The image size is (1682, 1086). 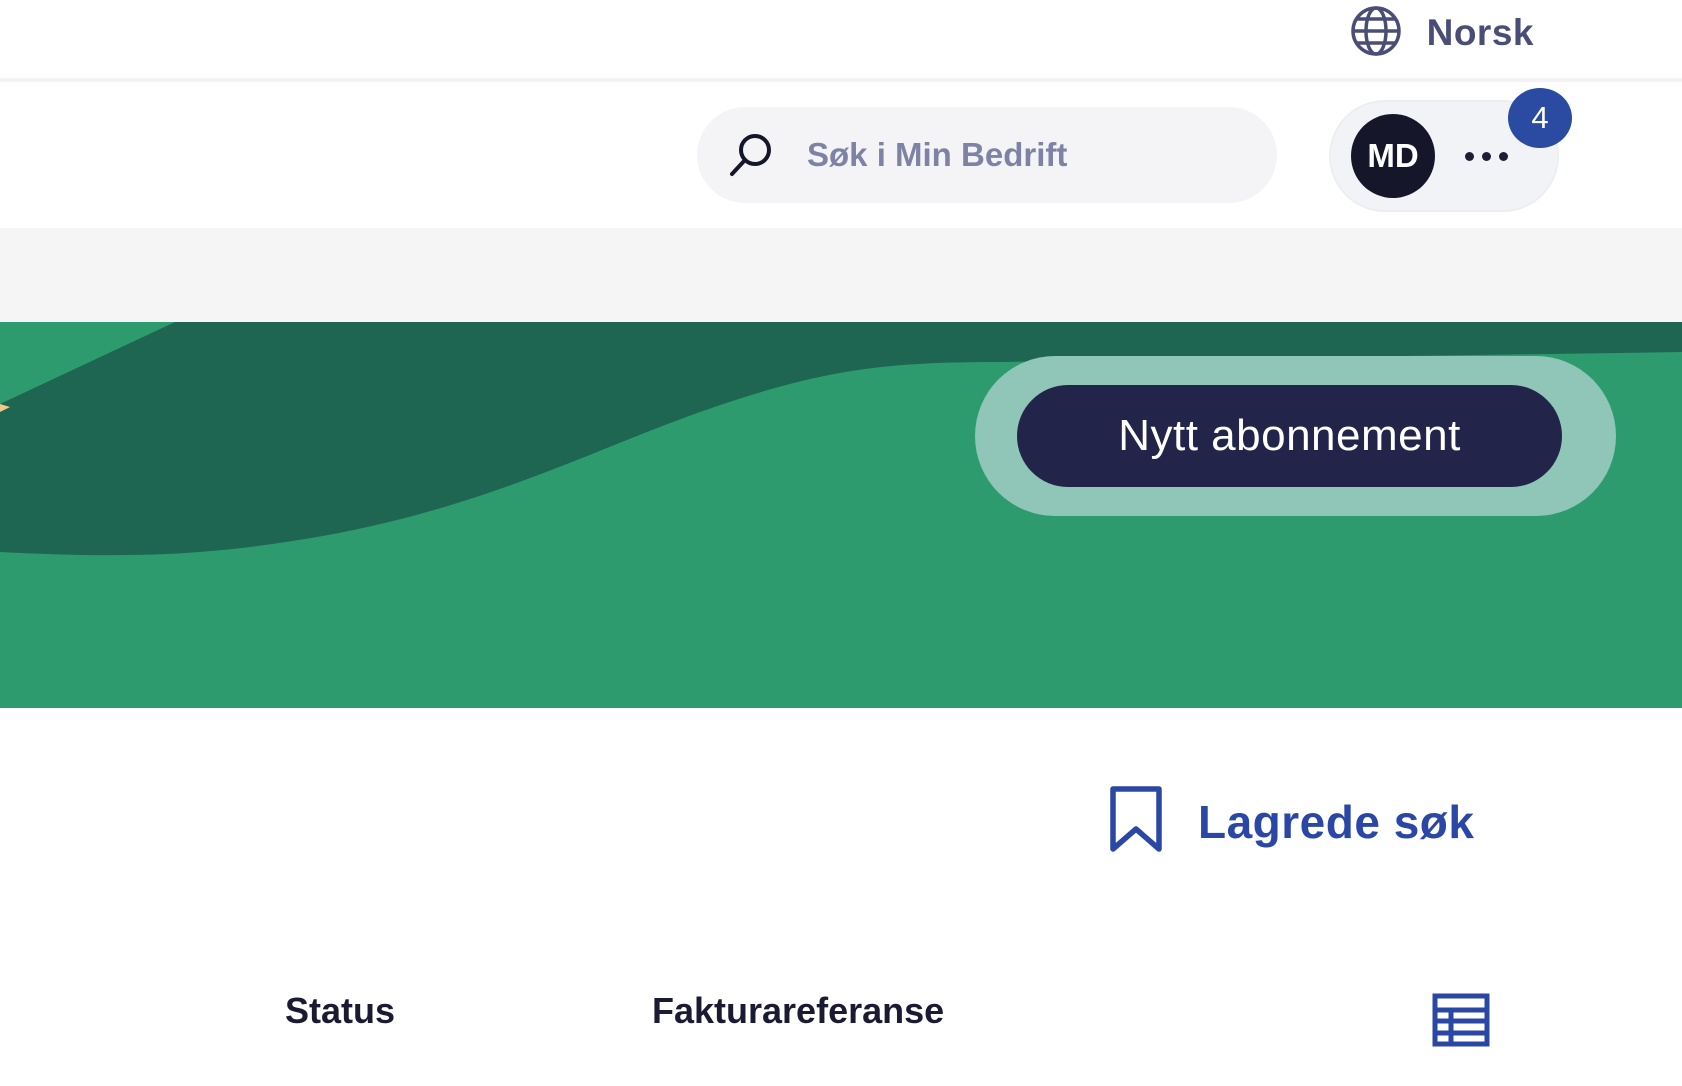 I want to click on saved-searches-link: Lagrede søk, so click(x=1291, y=822).